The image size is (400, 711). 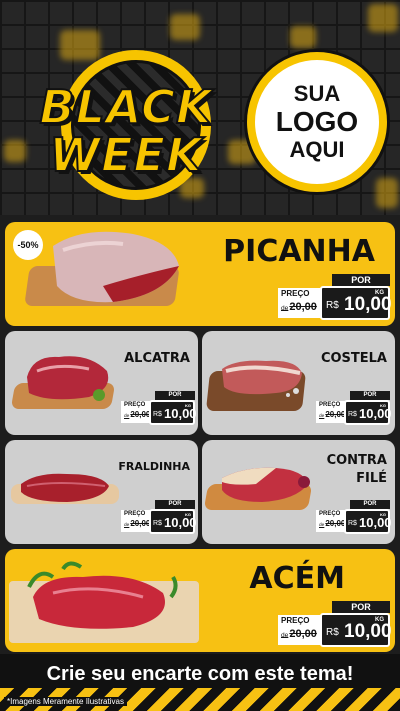 I want to click on black-week-title-line2: WEEK, so click(x=125, y=155).